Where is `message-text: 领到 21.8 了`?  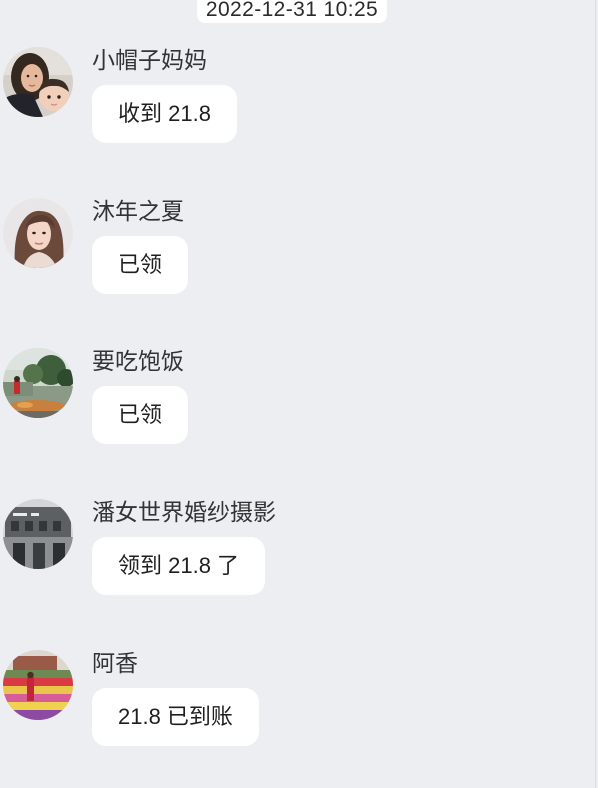
message-text: 领到 21.8 了 is located at coordinates (179, 565).